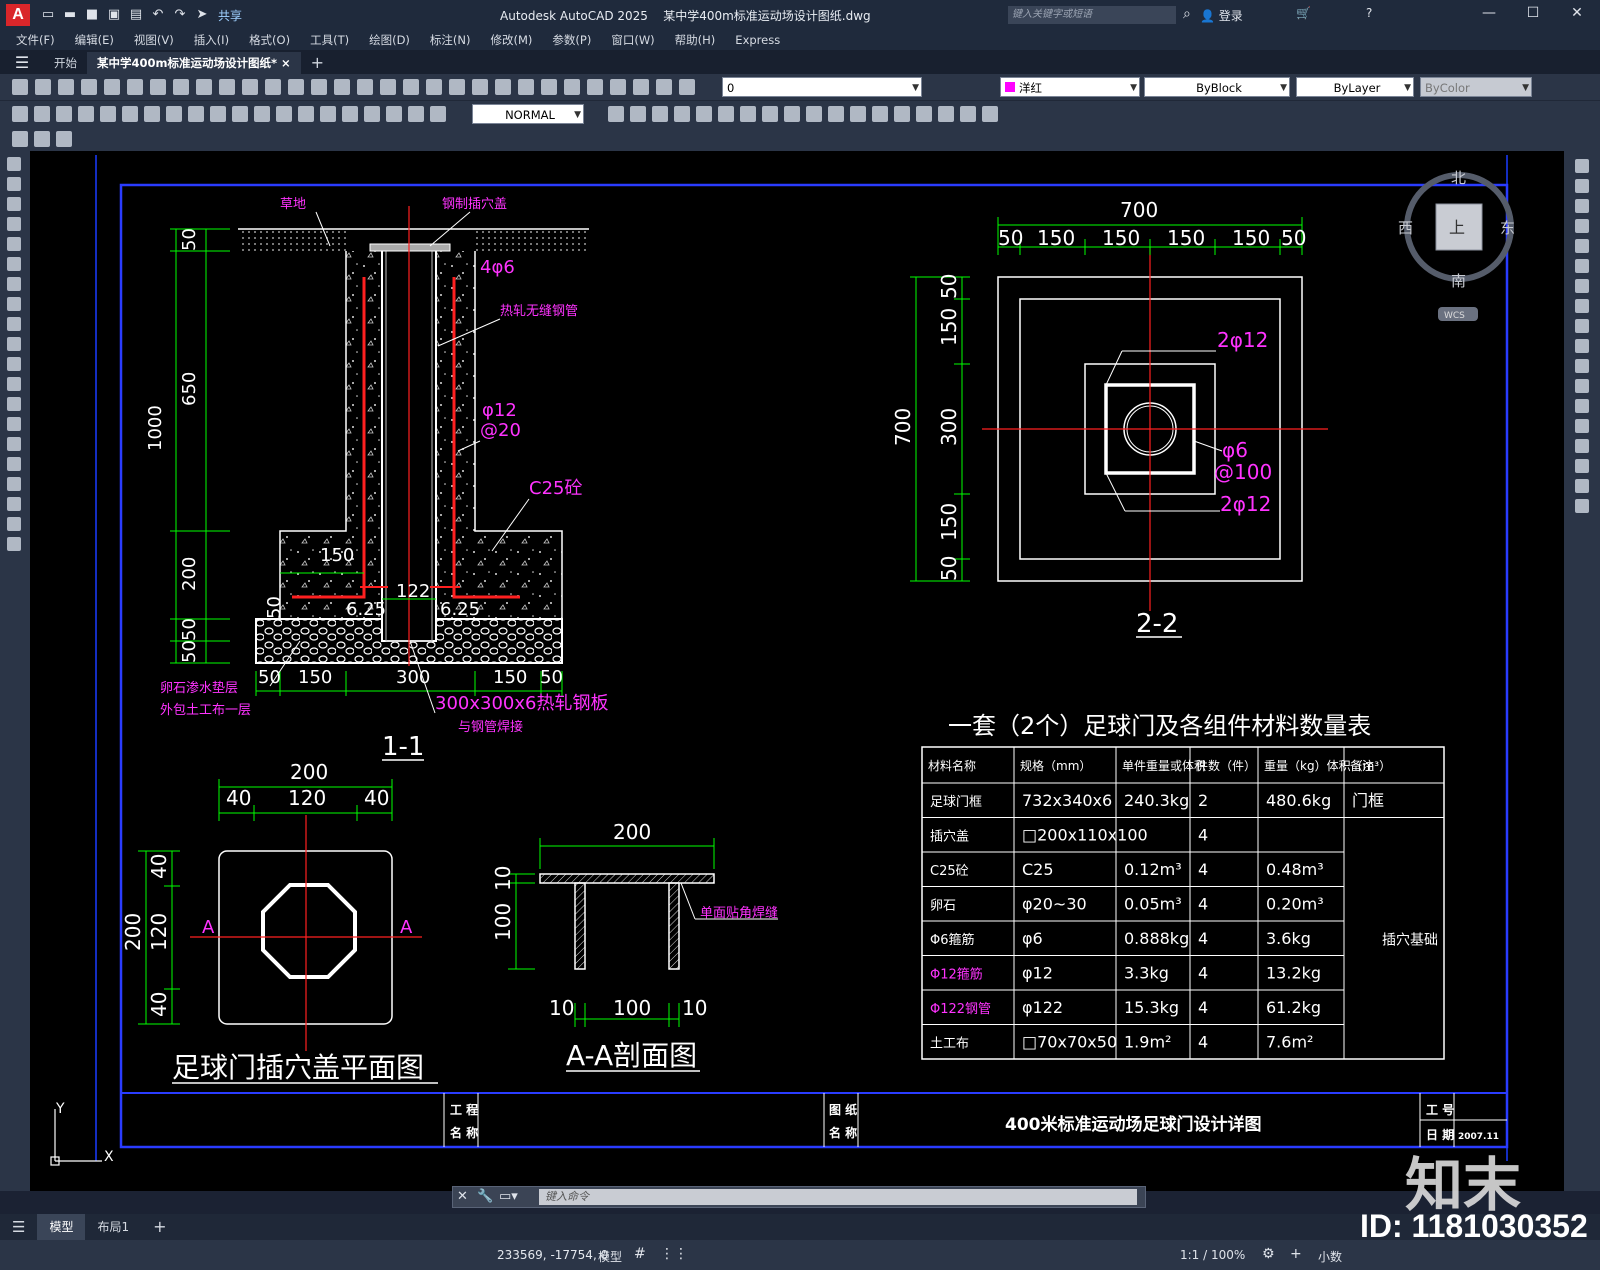  I want to click on menu-item: 视图(V), so click(154, 40).